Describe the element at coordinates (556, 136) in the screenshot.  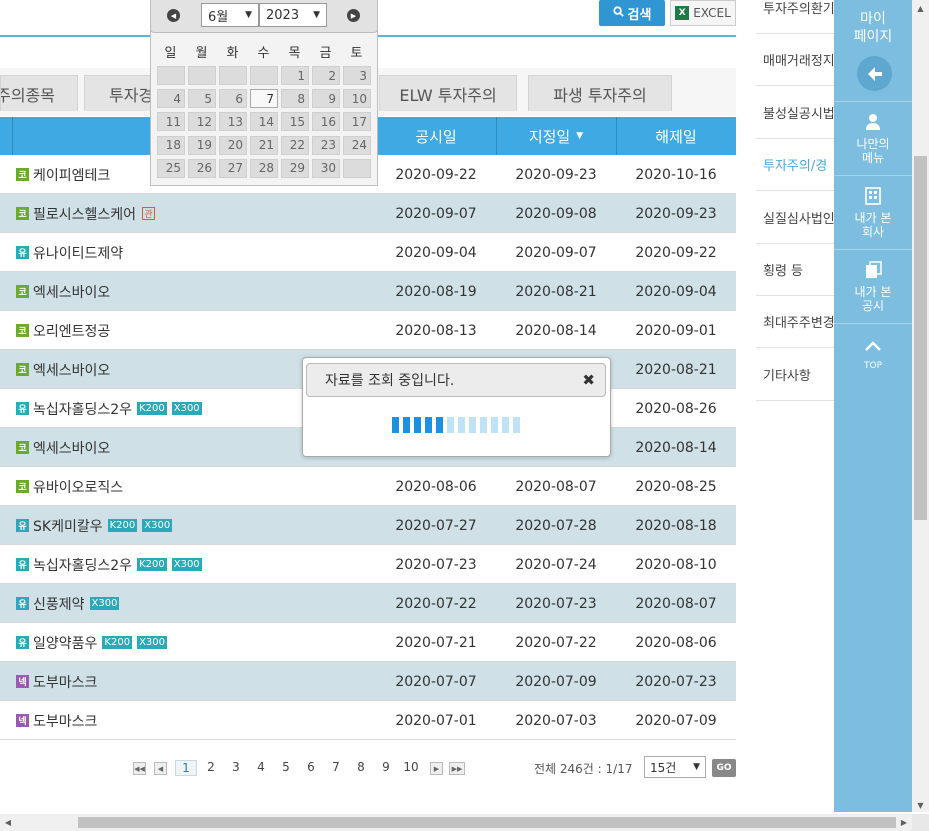
I see `header-designate-date: 지정일 ▼` at that location.